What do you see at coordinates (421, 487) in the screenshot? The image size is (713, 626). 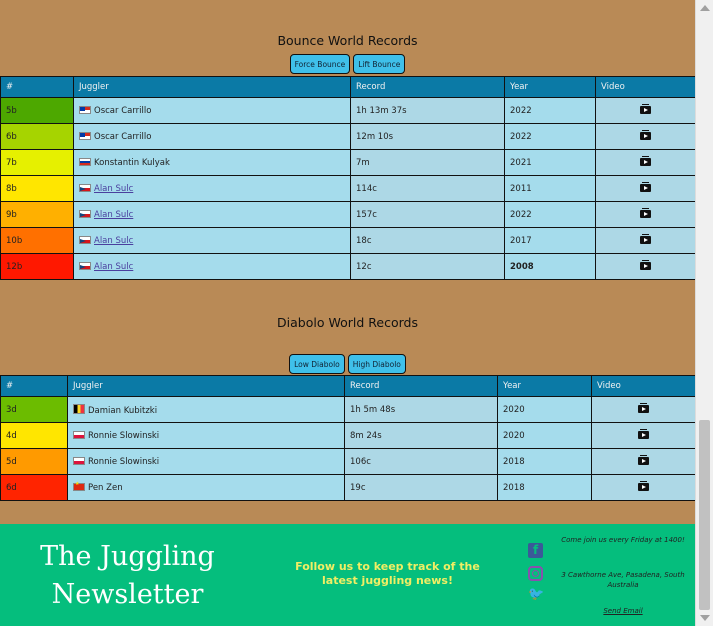 I see `record-cell: 19c` at bounding box center [421, 487].